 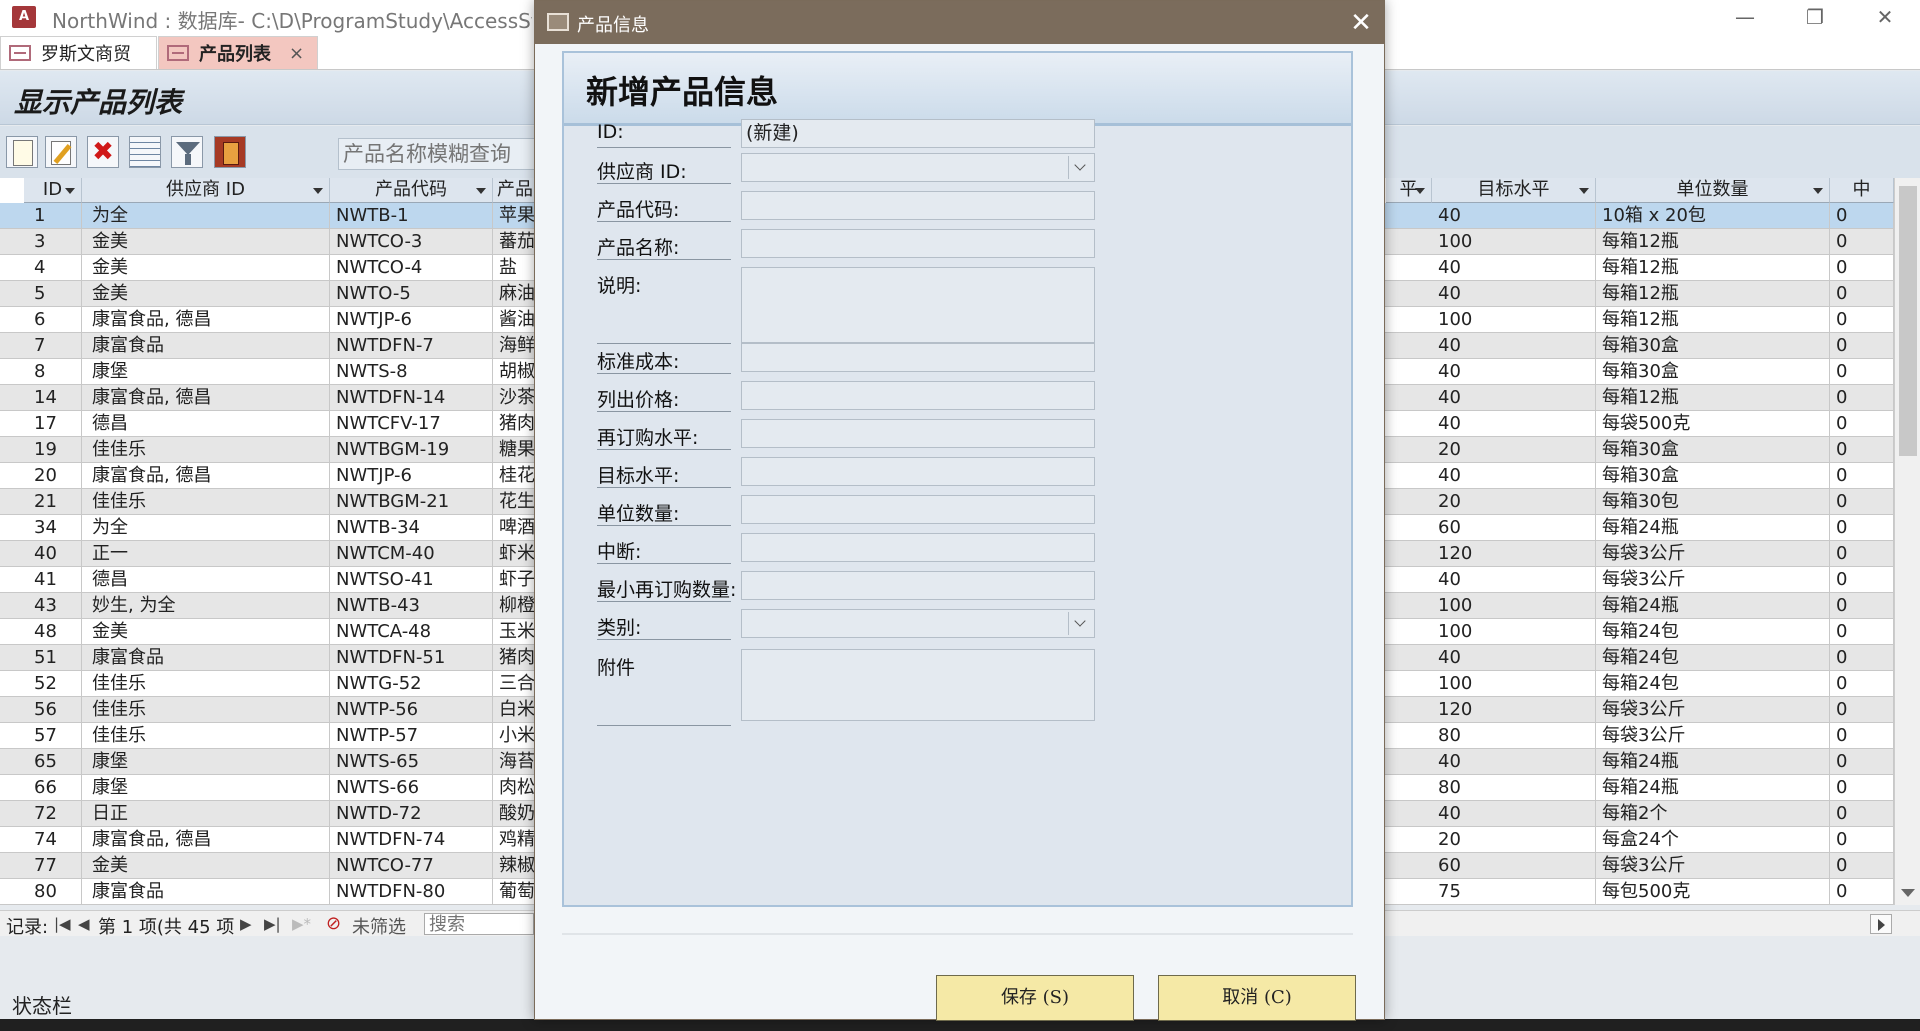 What do you see at coordinates (1409, 190) in the screenshot?
I see `column-header-reorder-level: 平` at bounding box center [1409, 190].